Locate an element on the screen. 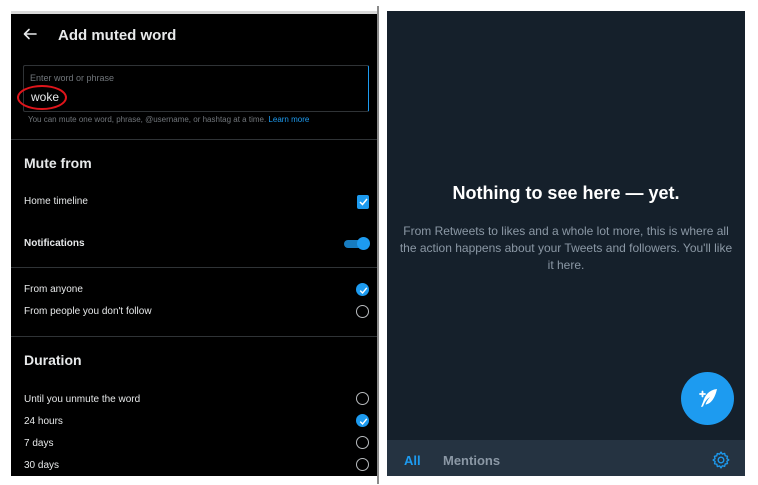  toggle-knob is located at coordinates (363, 243).